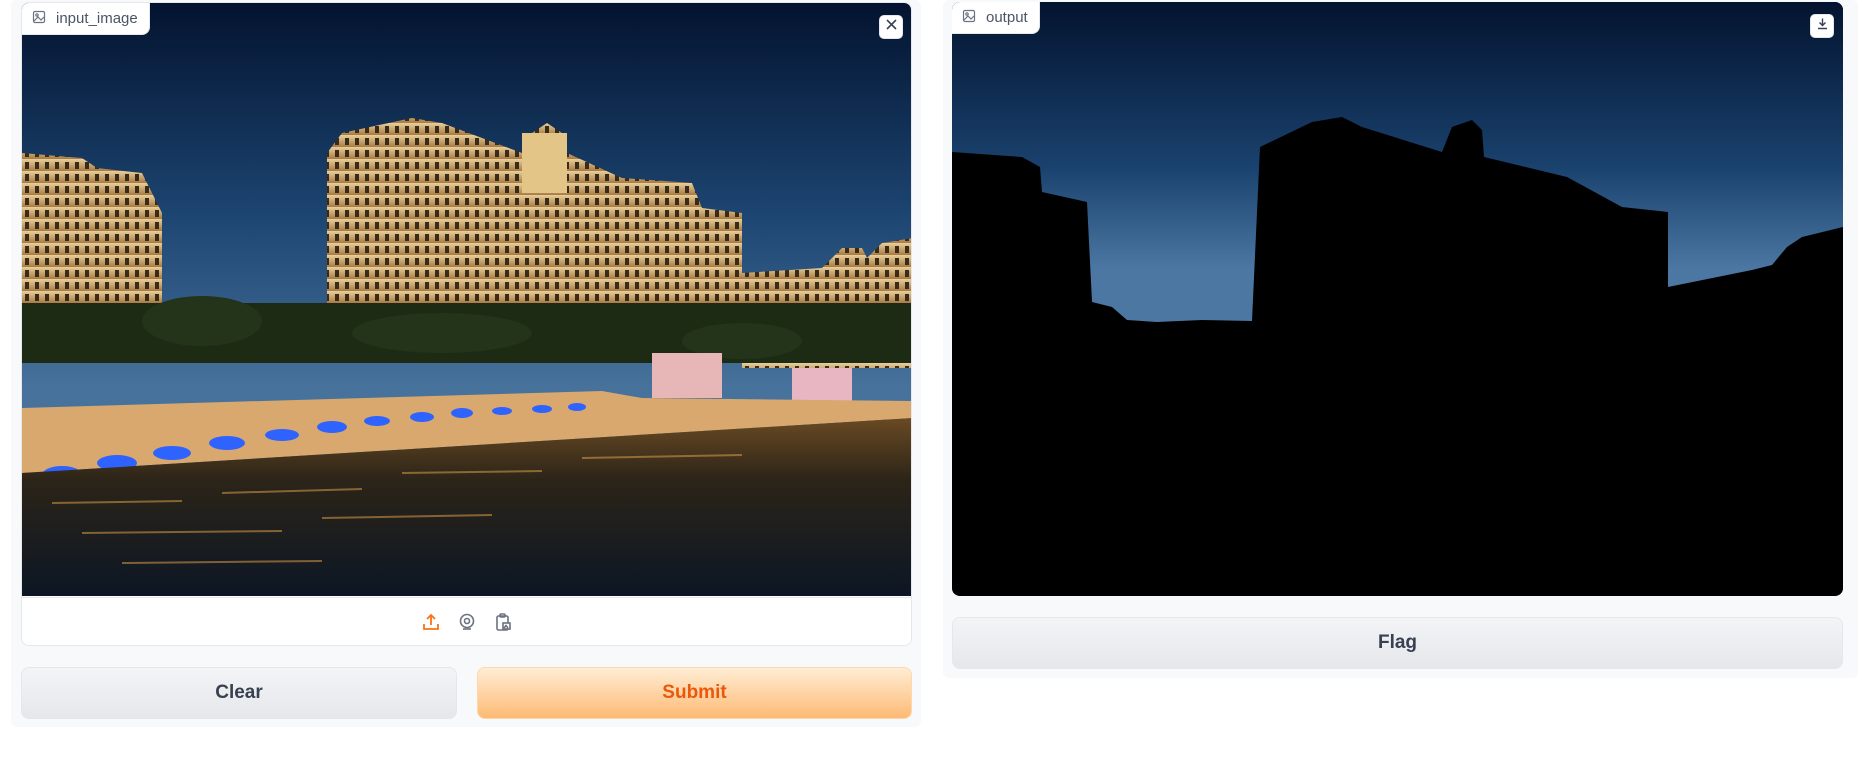  I want to click on image-source-bar, so click(466, 621).